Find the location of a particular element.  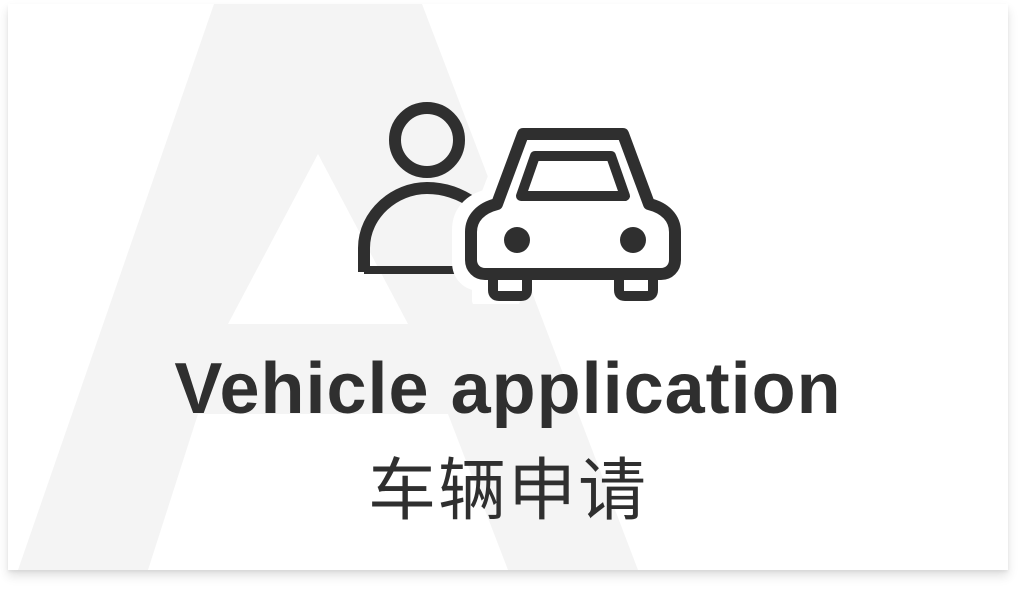

title-english: Vehicle application is located at coordinates (508, 389).